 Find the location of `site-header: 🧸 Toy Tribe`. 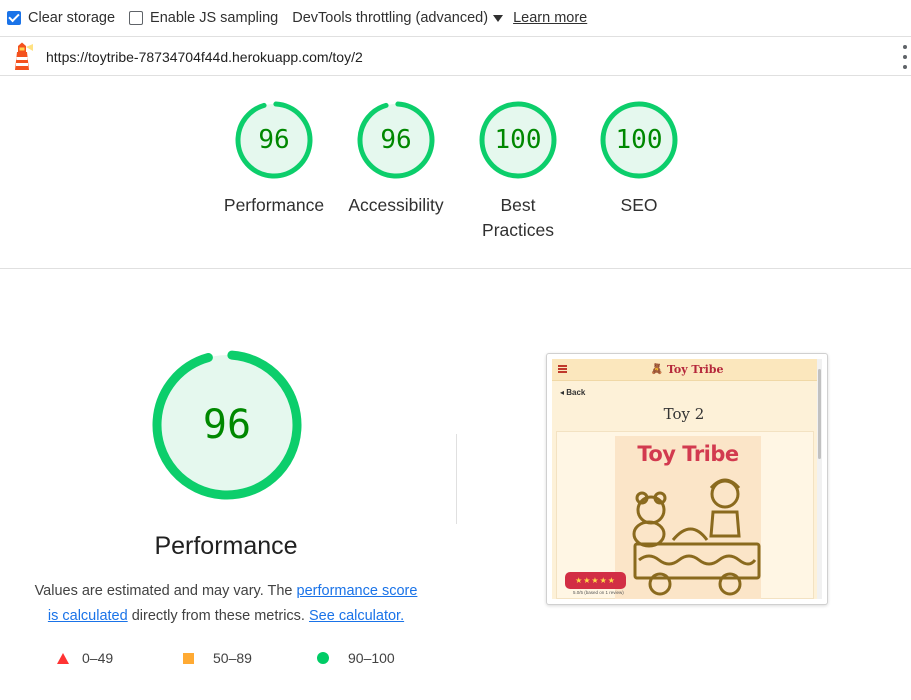

site-header: 🧸 Toy Tribe is located at coordinates (687, 370).